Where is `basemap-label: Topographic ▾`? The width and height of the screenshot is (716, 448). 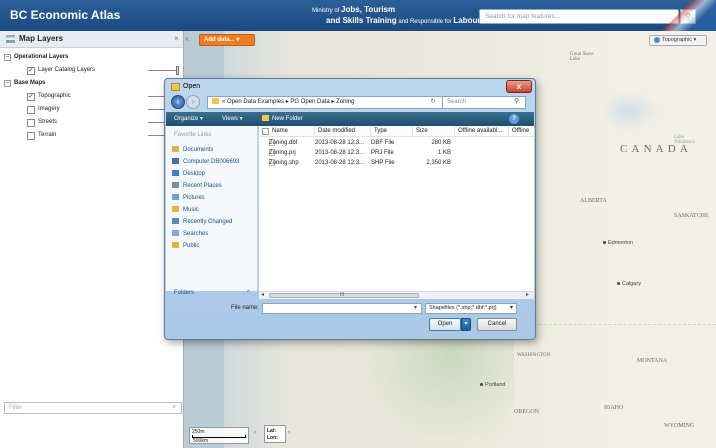
basemap-label: Topographic ▾ is located at coordinates (679, 40).